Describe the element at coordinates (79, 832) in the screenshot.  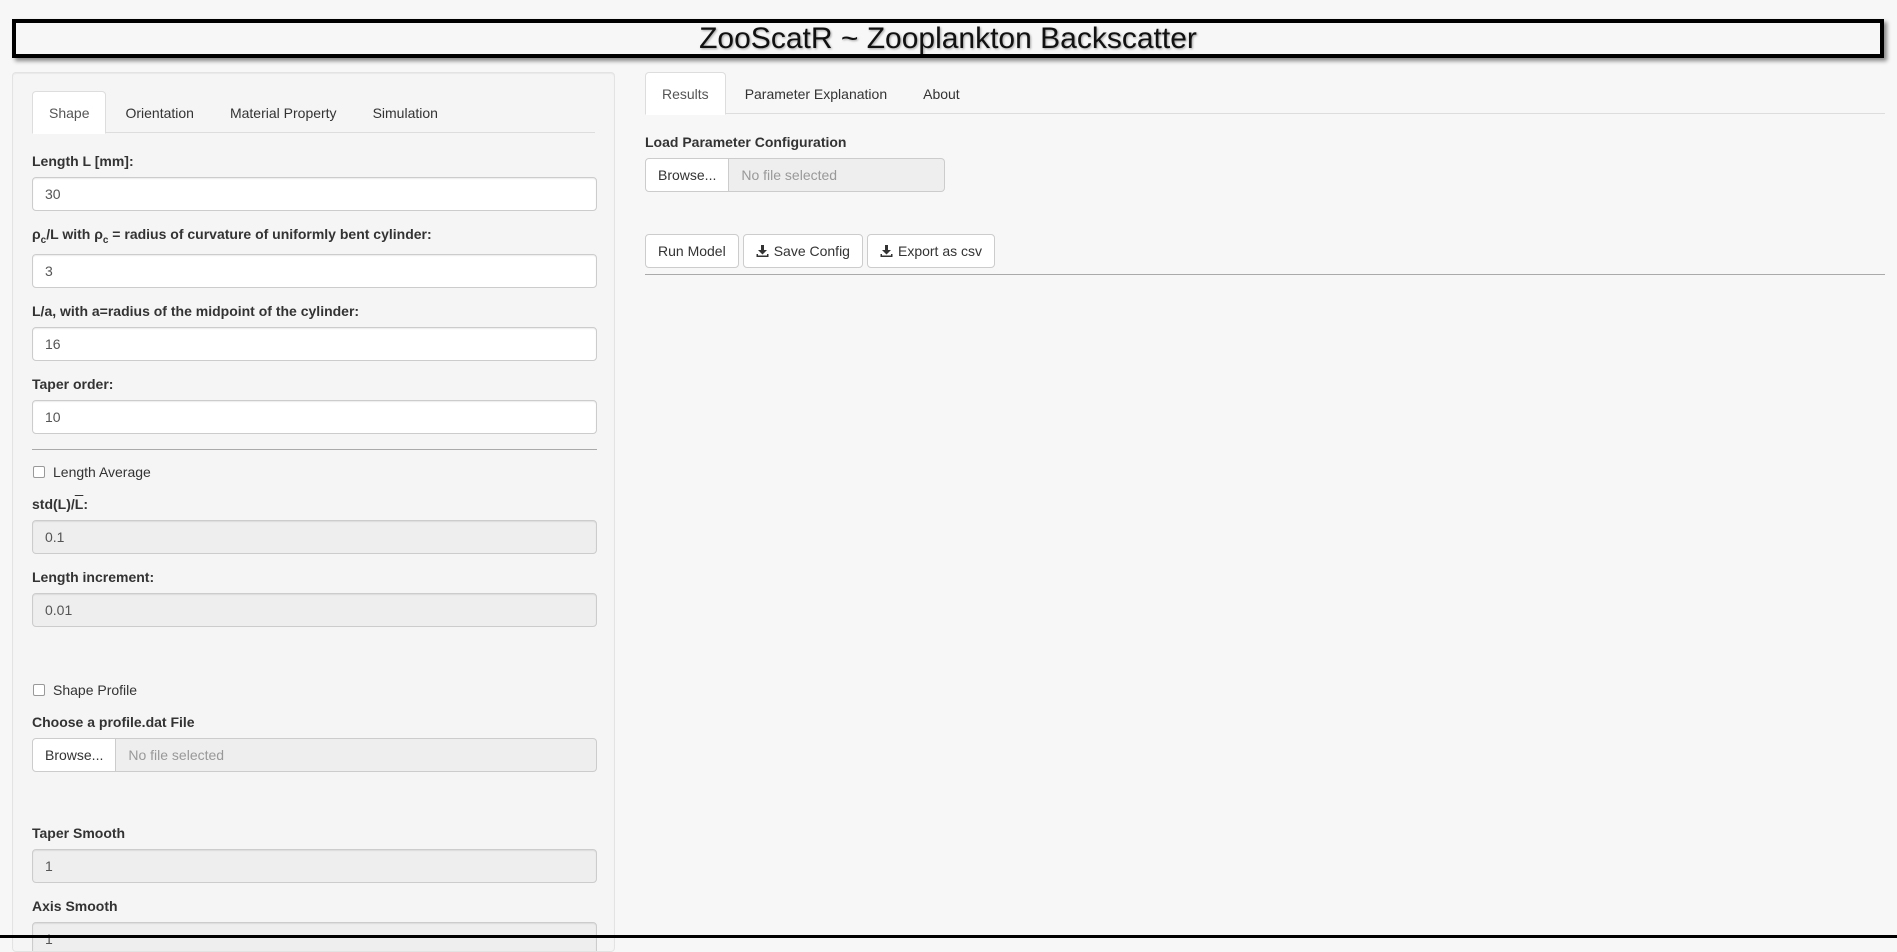
I see `taper-smooth-label: Taper Smooth` at that location.